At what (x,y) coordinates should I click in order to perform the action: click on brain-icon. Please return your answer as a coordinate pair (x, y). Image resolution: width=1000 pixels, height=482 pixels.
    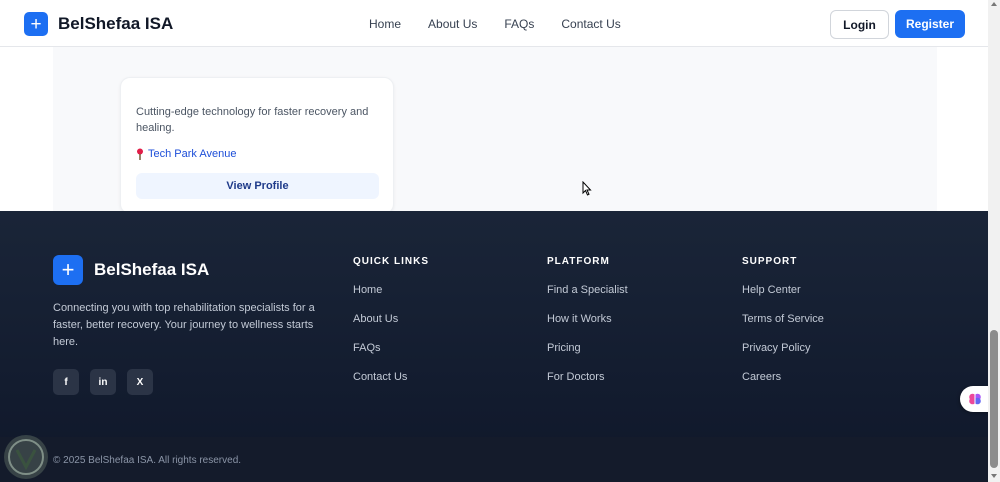
    Looking at the image, I should click on (975, 399).